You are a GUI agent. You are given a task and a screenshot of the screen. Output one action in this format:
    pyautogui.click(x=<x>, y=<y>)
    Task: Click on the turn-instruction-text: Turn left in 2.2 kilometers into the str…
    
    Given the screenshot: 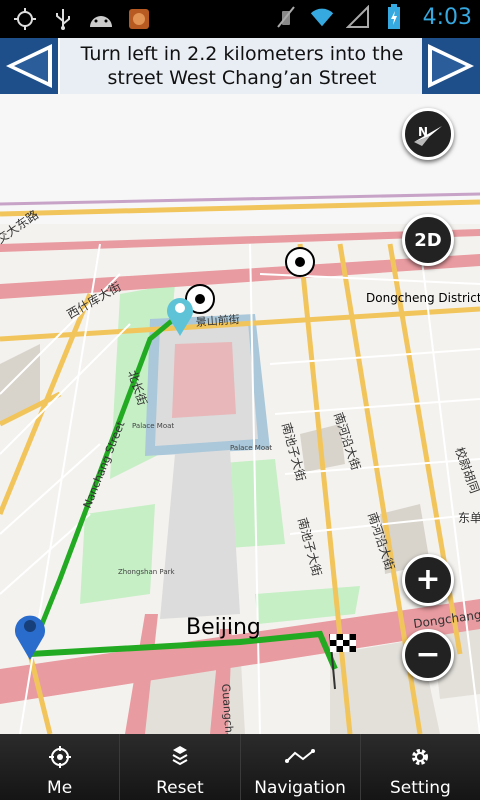 What is the action you would take?
    pyautogui.click(x=242, y=66)
    